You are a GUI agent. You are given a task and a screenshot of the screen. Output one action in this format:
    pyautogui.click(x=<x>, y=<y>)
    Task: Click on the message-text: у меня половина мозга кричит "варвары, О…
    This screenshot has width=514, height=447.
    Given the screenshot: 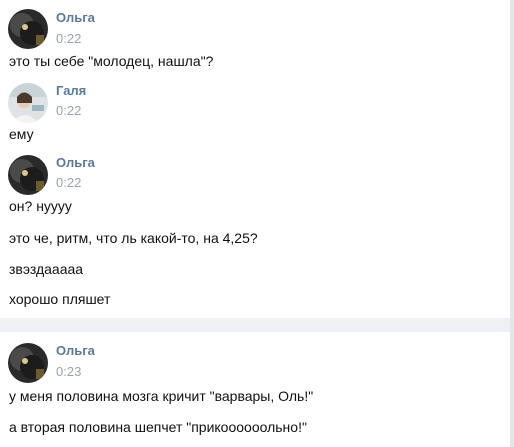 What is the action you would take?
    pyautogui.click(x=161, y=396)
    